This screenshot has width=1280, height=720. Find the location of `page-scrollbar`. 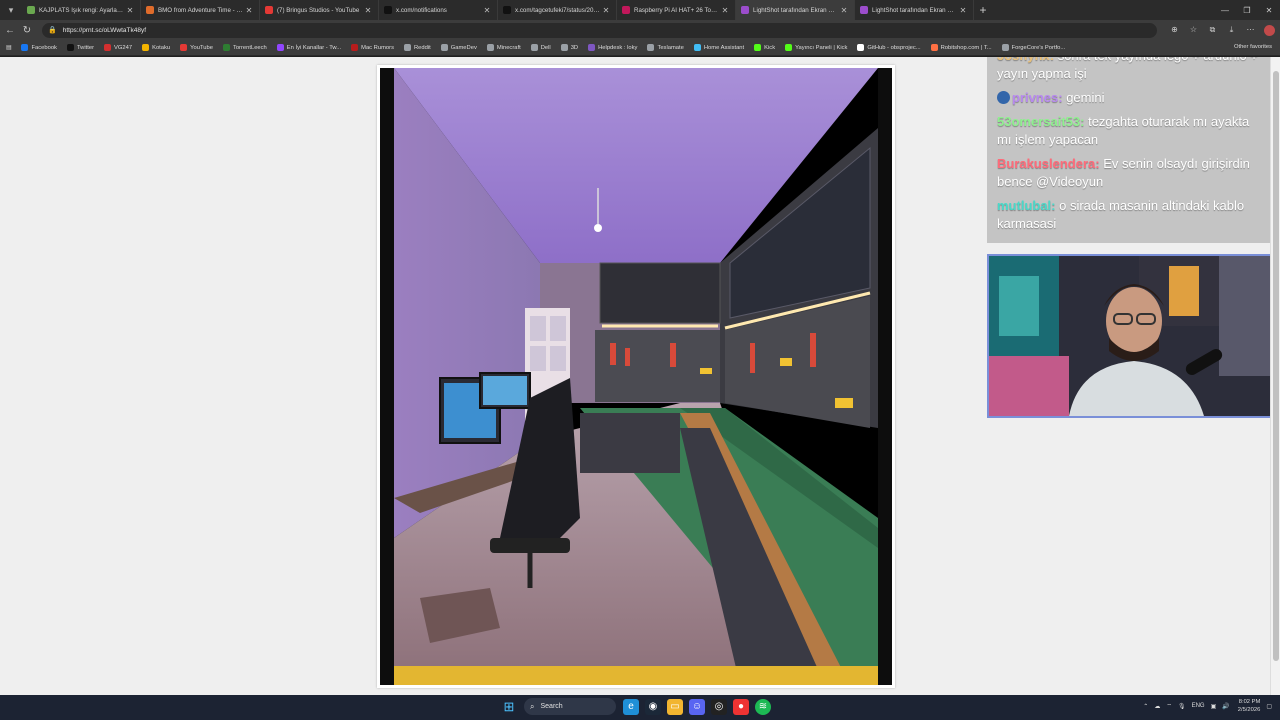

page-scrollbar is located at coordinates (1275, 376).